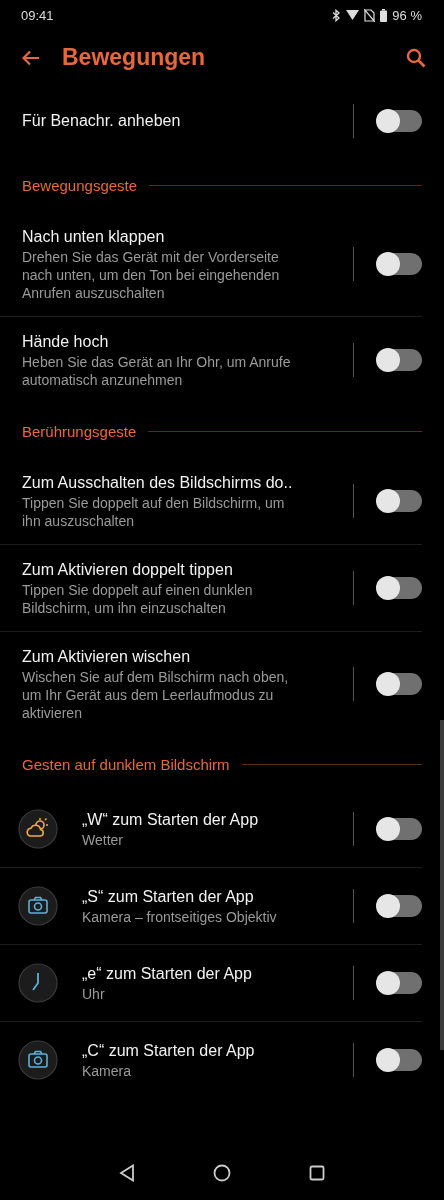  I want to click on status-time: 09:41, so click(37, 15).